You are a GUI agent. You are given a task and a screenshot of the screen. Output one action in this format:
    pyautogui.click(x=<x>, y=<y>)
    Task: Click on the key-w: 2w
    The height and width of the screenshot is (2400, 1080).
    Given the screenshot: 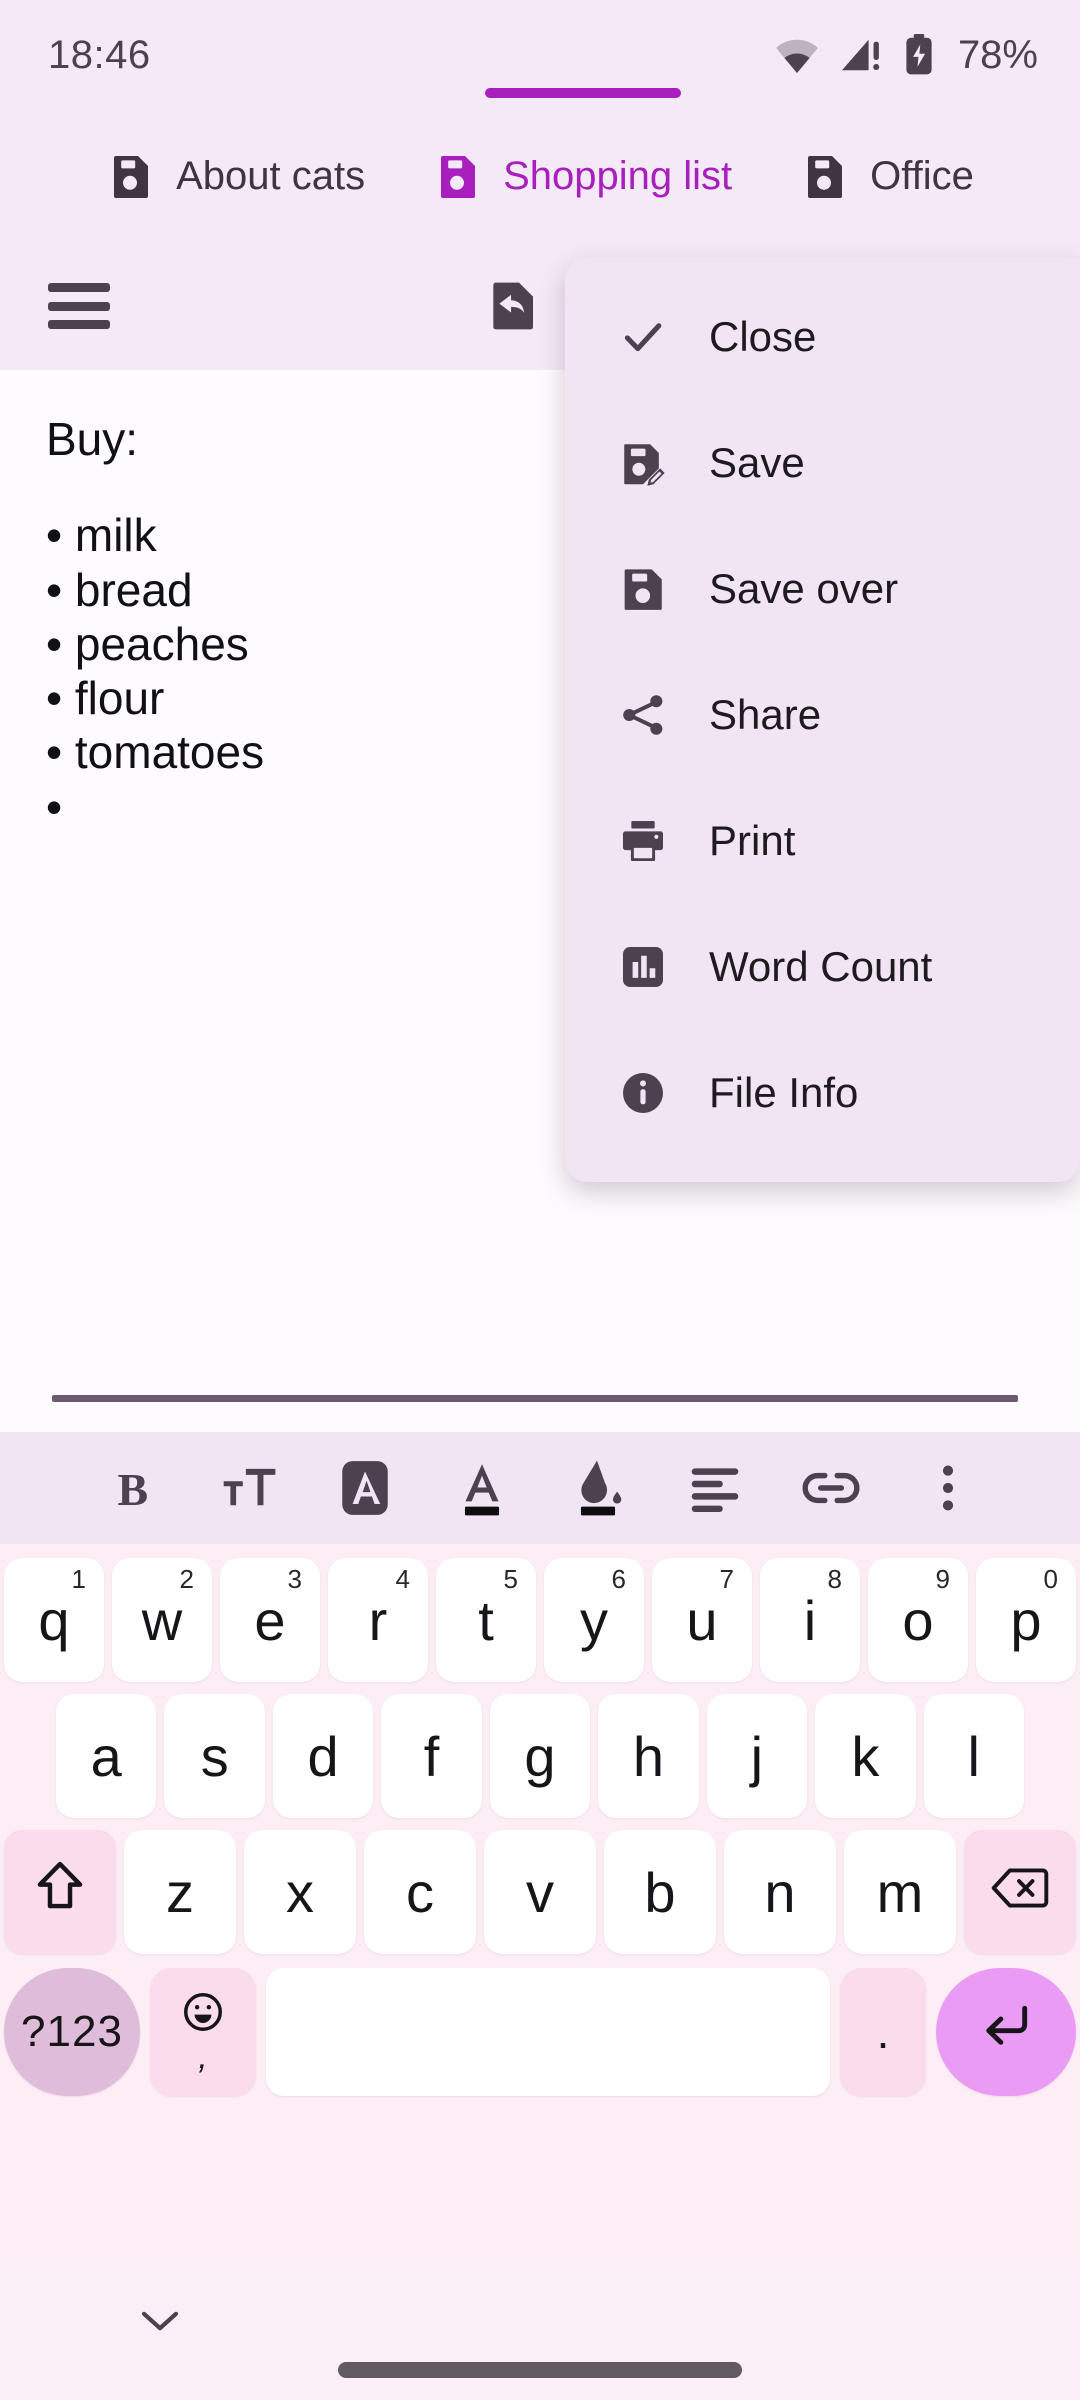 What is the action you would take?
    pyautogui.click(x=162, y=1620)
    